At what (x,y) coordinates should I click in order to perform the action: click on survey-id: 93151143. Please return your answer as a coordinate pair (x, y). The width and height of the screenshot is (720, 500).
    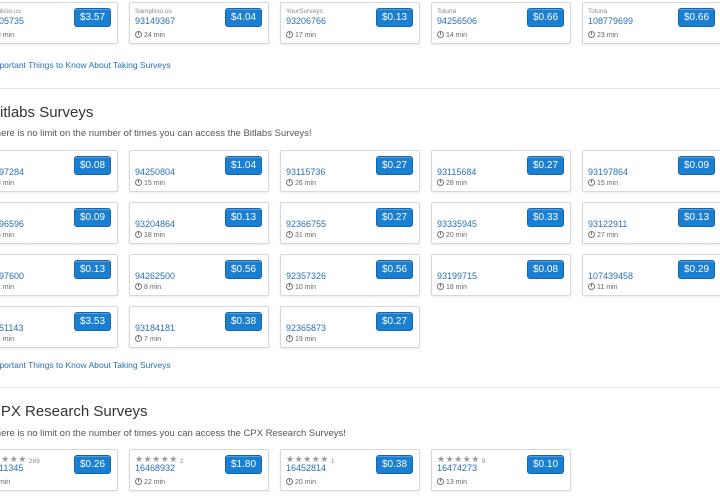
    Looking at the image, I should click on (12, 328).